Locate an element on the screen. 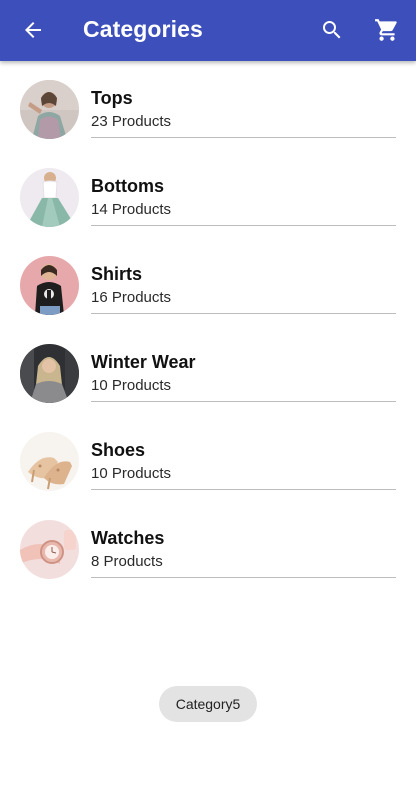 The height and width of the screenshot is (800, 416). shoes-photo is located at coordinates (49, 461).